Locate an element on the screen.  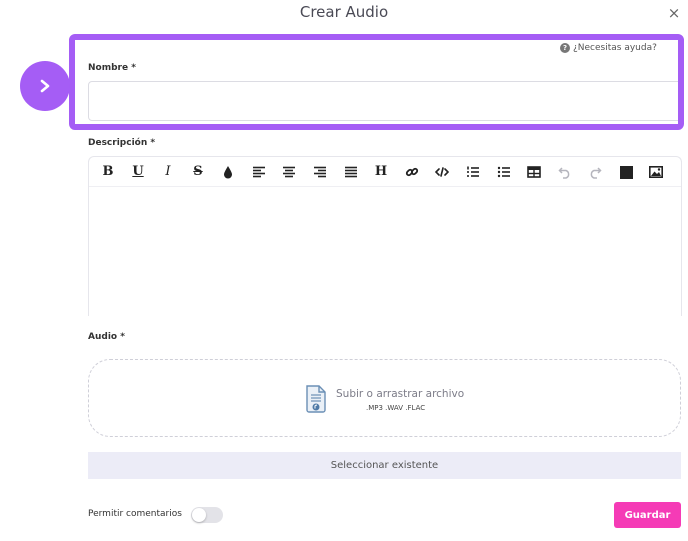
table-button is located at coordinates (534, 172).